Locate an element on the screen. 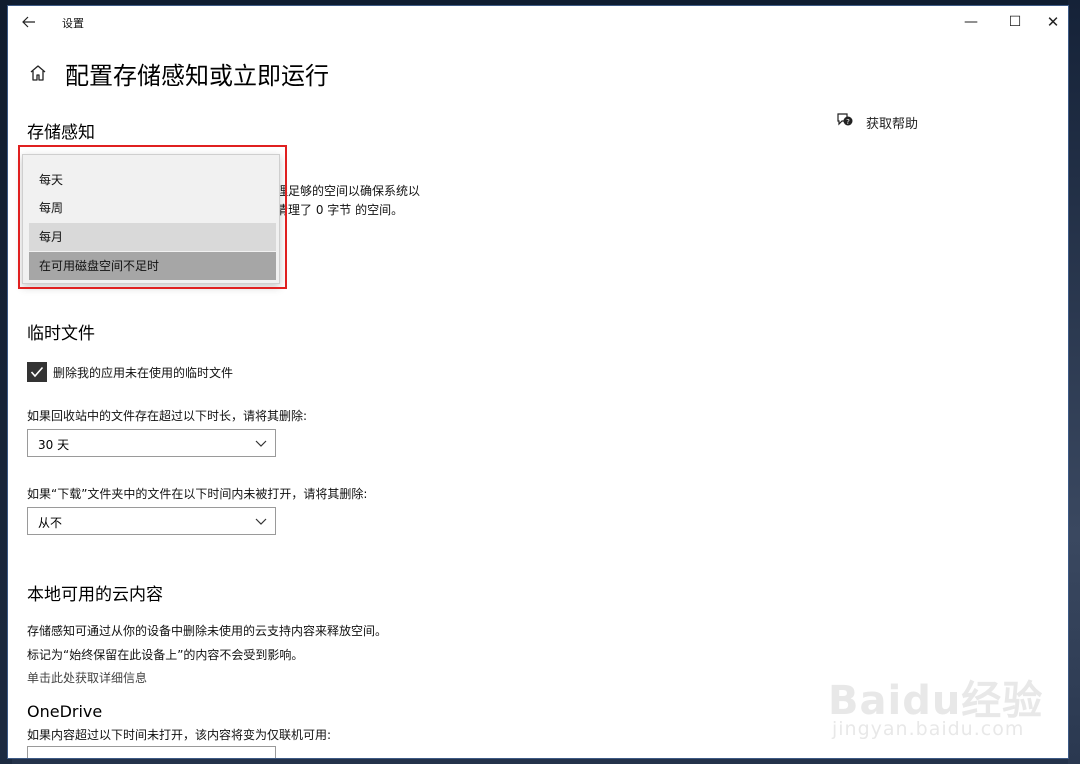 This screenshot has width=1080, height=764. recycle-bin-select: 30 天 is located at coordinates (151, 443).